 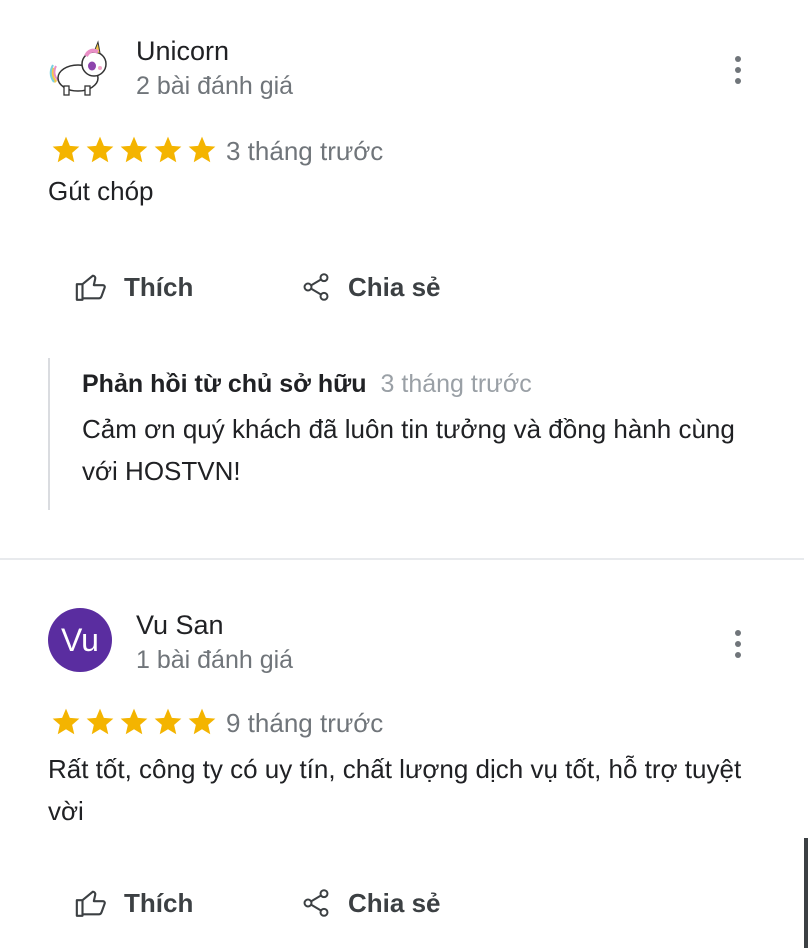 I want to click on reviewer-name: Vu San, so click(x=180, y=625).